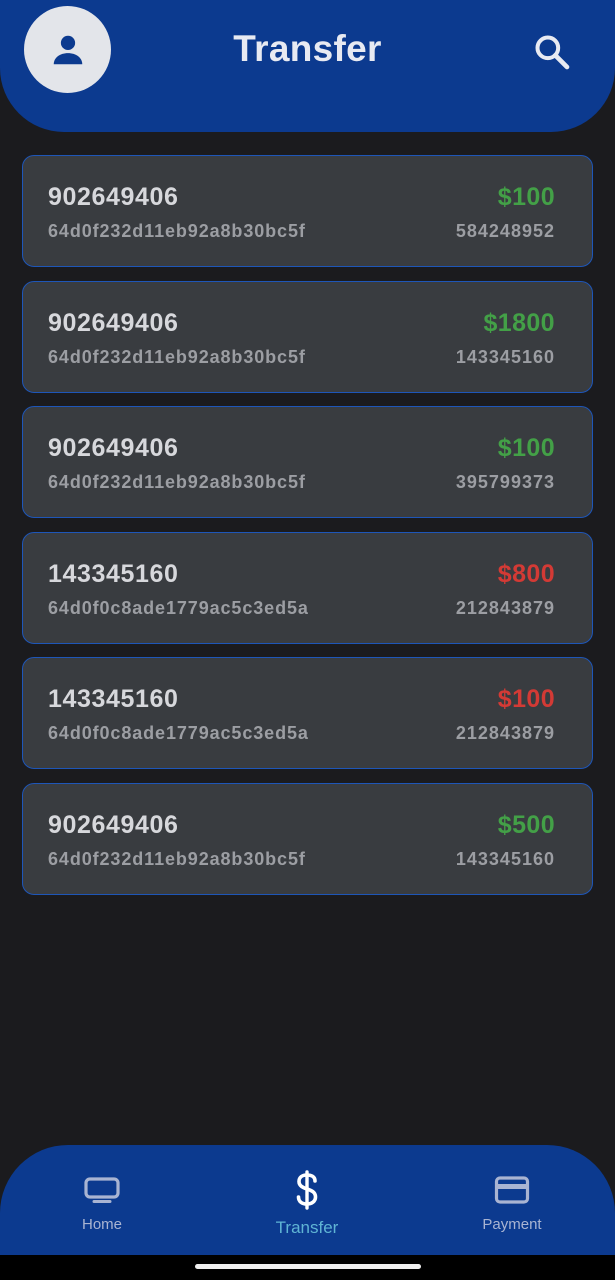 The width and height of the screenshot is (615, 1280). I want to click on counterparty-account: 395799373, so click(505, 482).